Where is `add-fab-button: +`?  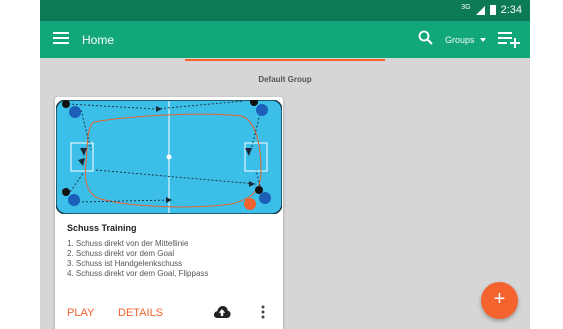 add-fab-button: + is located at coordinates (499, 300).